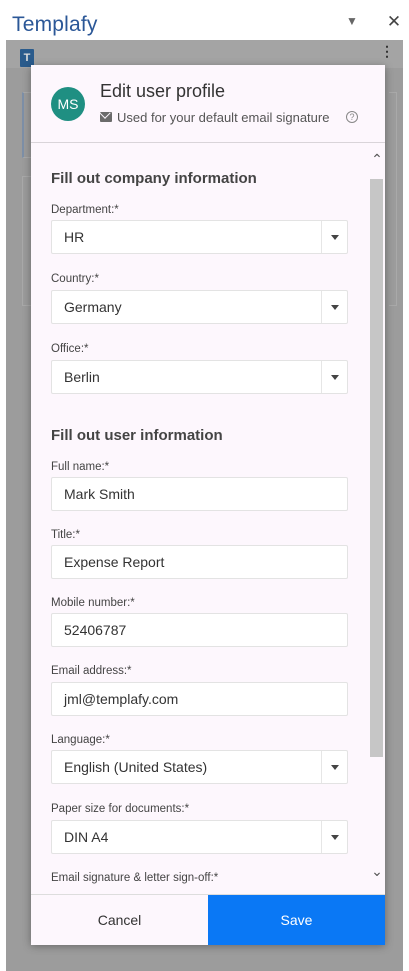 Image resolution: width=409 pixels, height=971 pixels. I want to click on scrollbar-thumb, so click(376, 468).